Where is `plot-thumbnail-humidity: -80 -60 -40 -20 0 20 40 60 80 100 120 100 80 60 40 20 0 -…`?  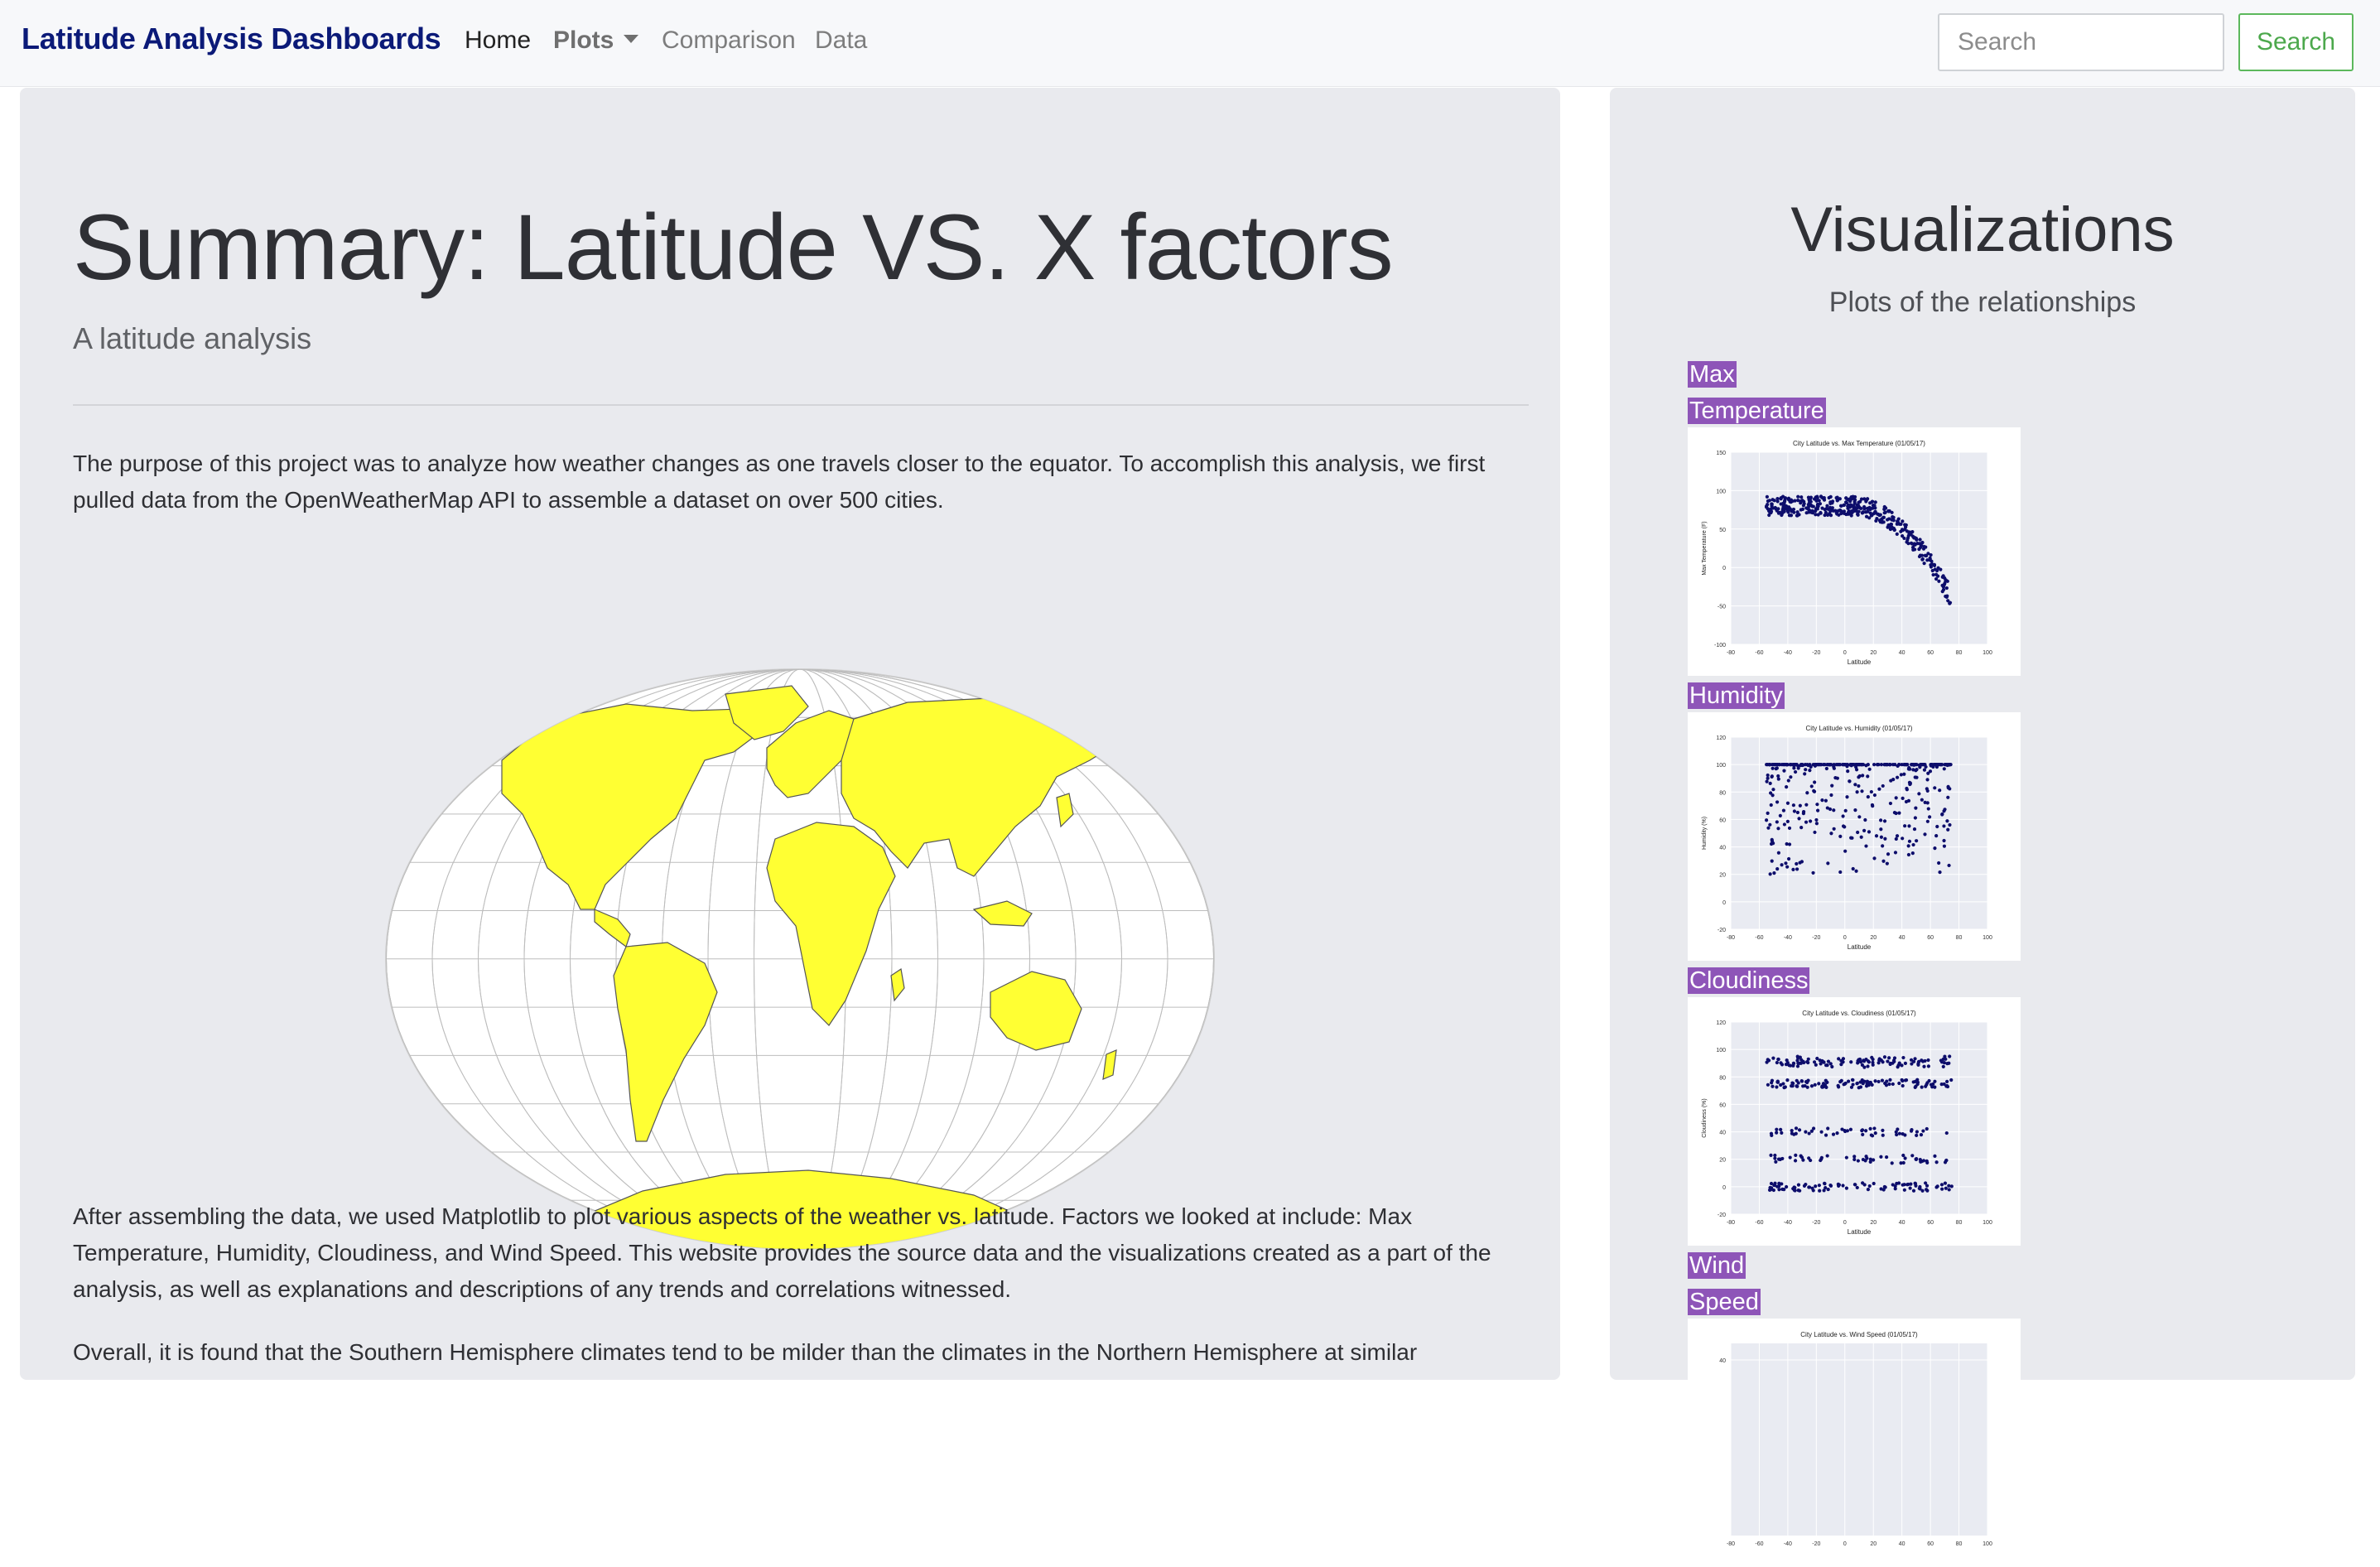
plot-thumbnail-humidity: -80 -60 -40 -20 0 20 40 60 80 100 120 100 80 60 40 20 0 -… is located at coordinates (1854, 836).